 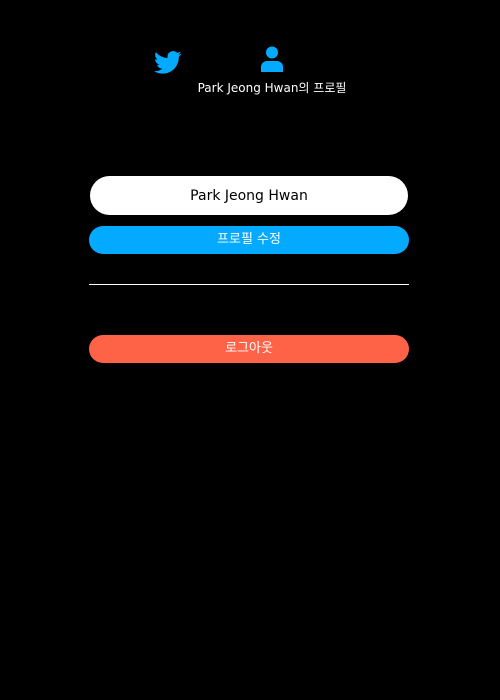 What do you see at coordinates (272, 59) in the screenshot?
I see `user-icon` at bounding box center [272, 59].